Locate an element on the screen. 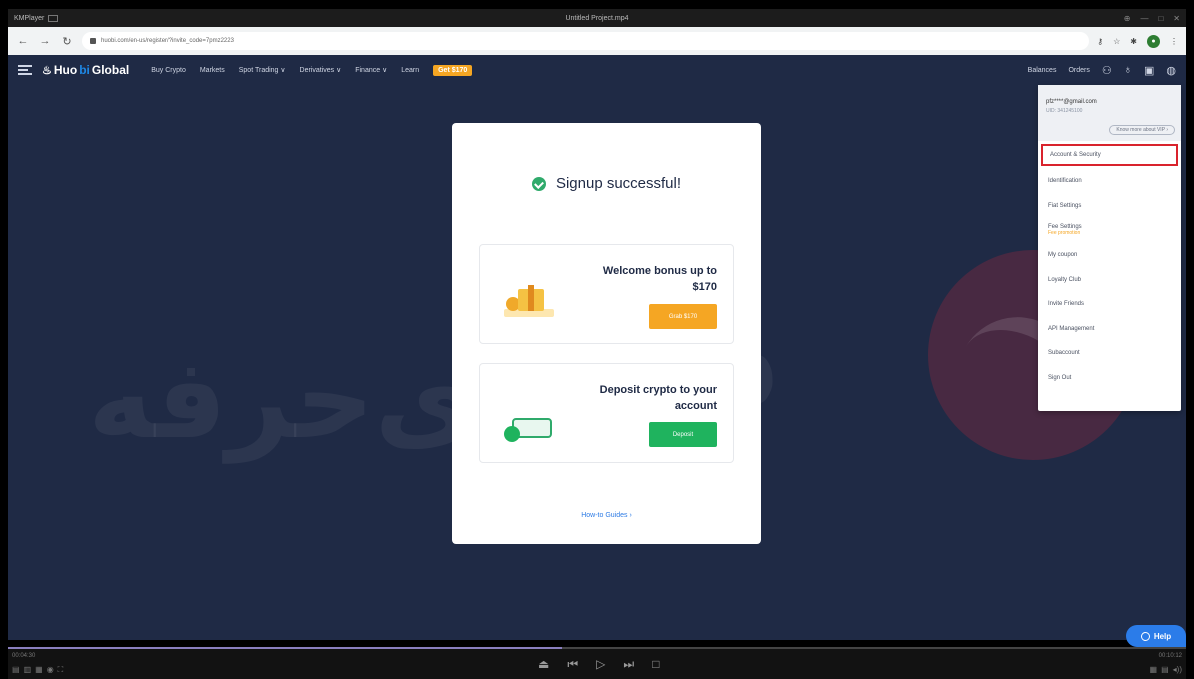 The image size is (1194, 679). menu-label: Sign Out is located at coordinates (1060, 378).